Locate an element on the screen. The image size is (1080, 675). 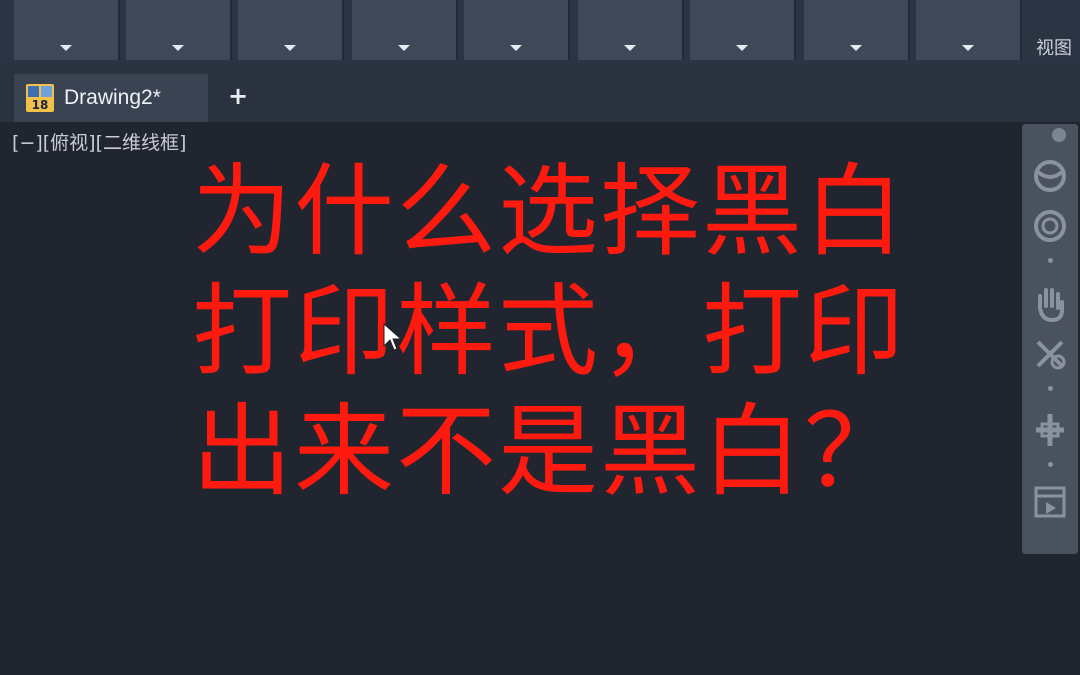
new-tab-button: + is located at coordinates (238, 96).